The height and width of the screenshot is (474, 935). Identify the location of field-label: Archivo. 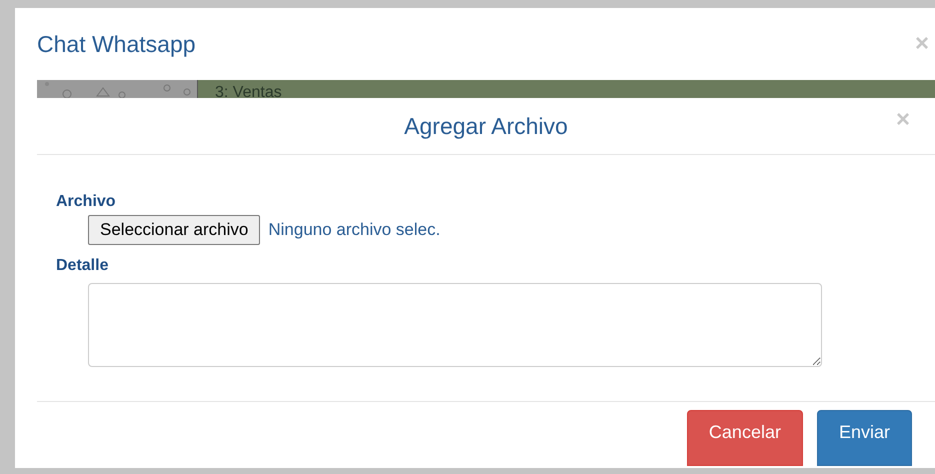
(86, 202).